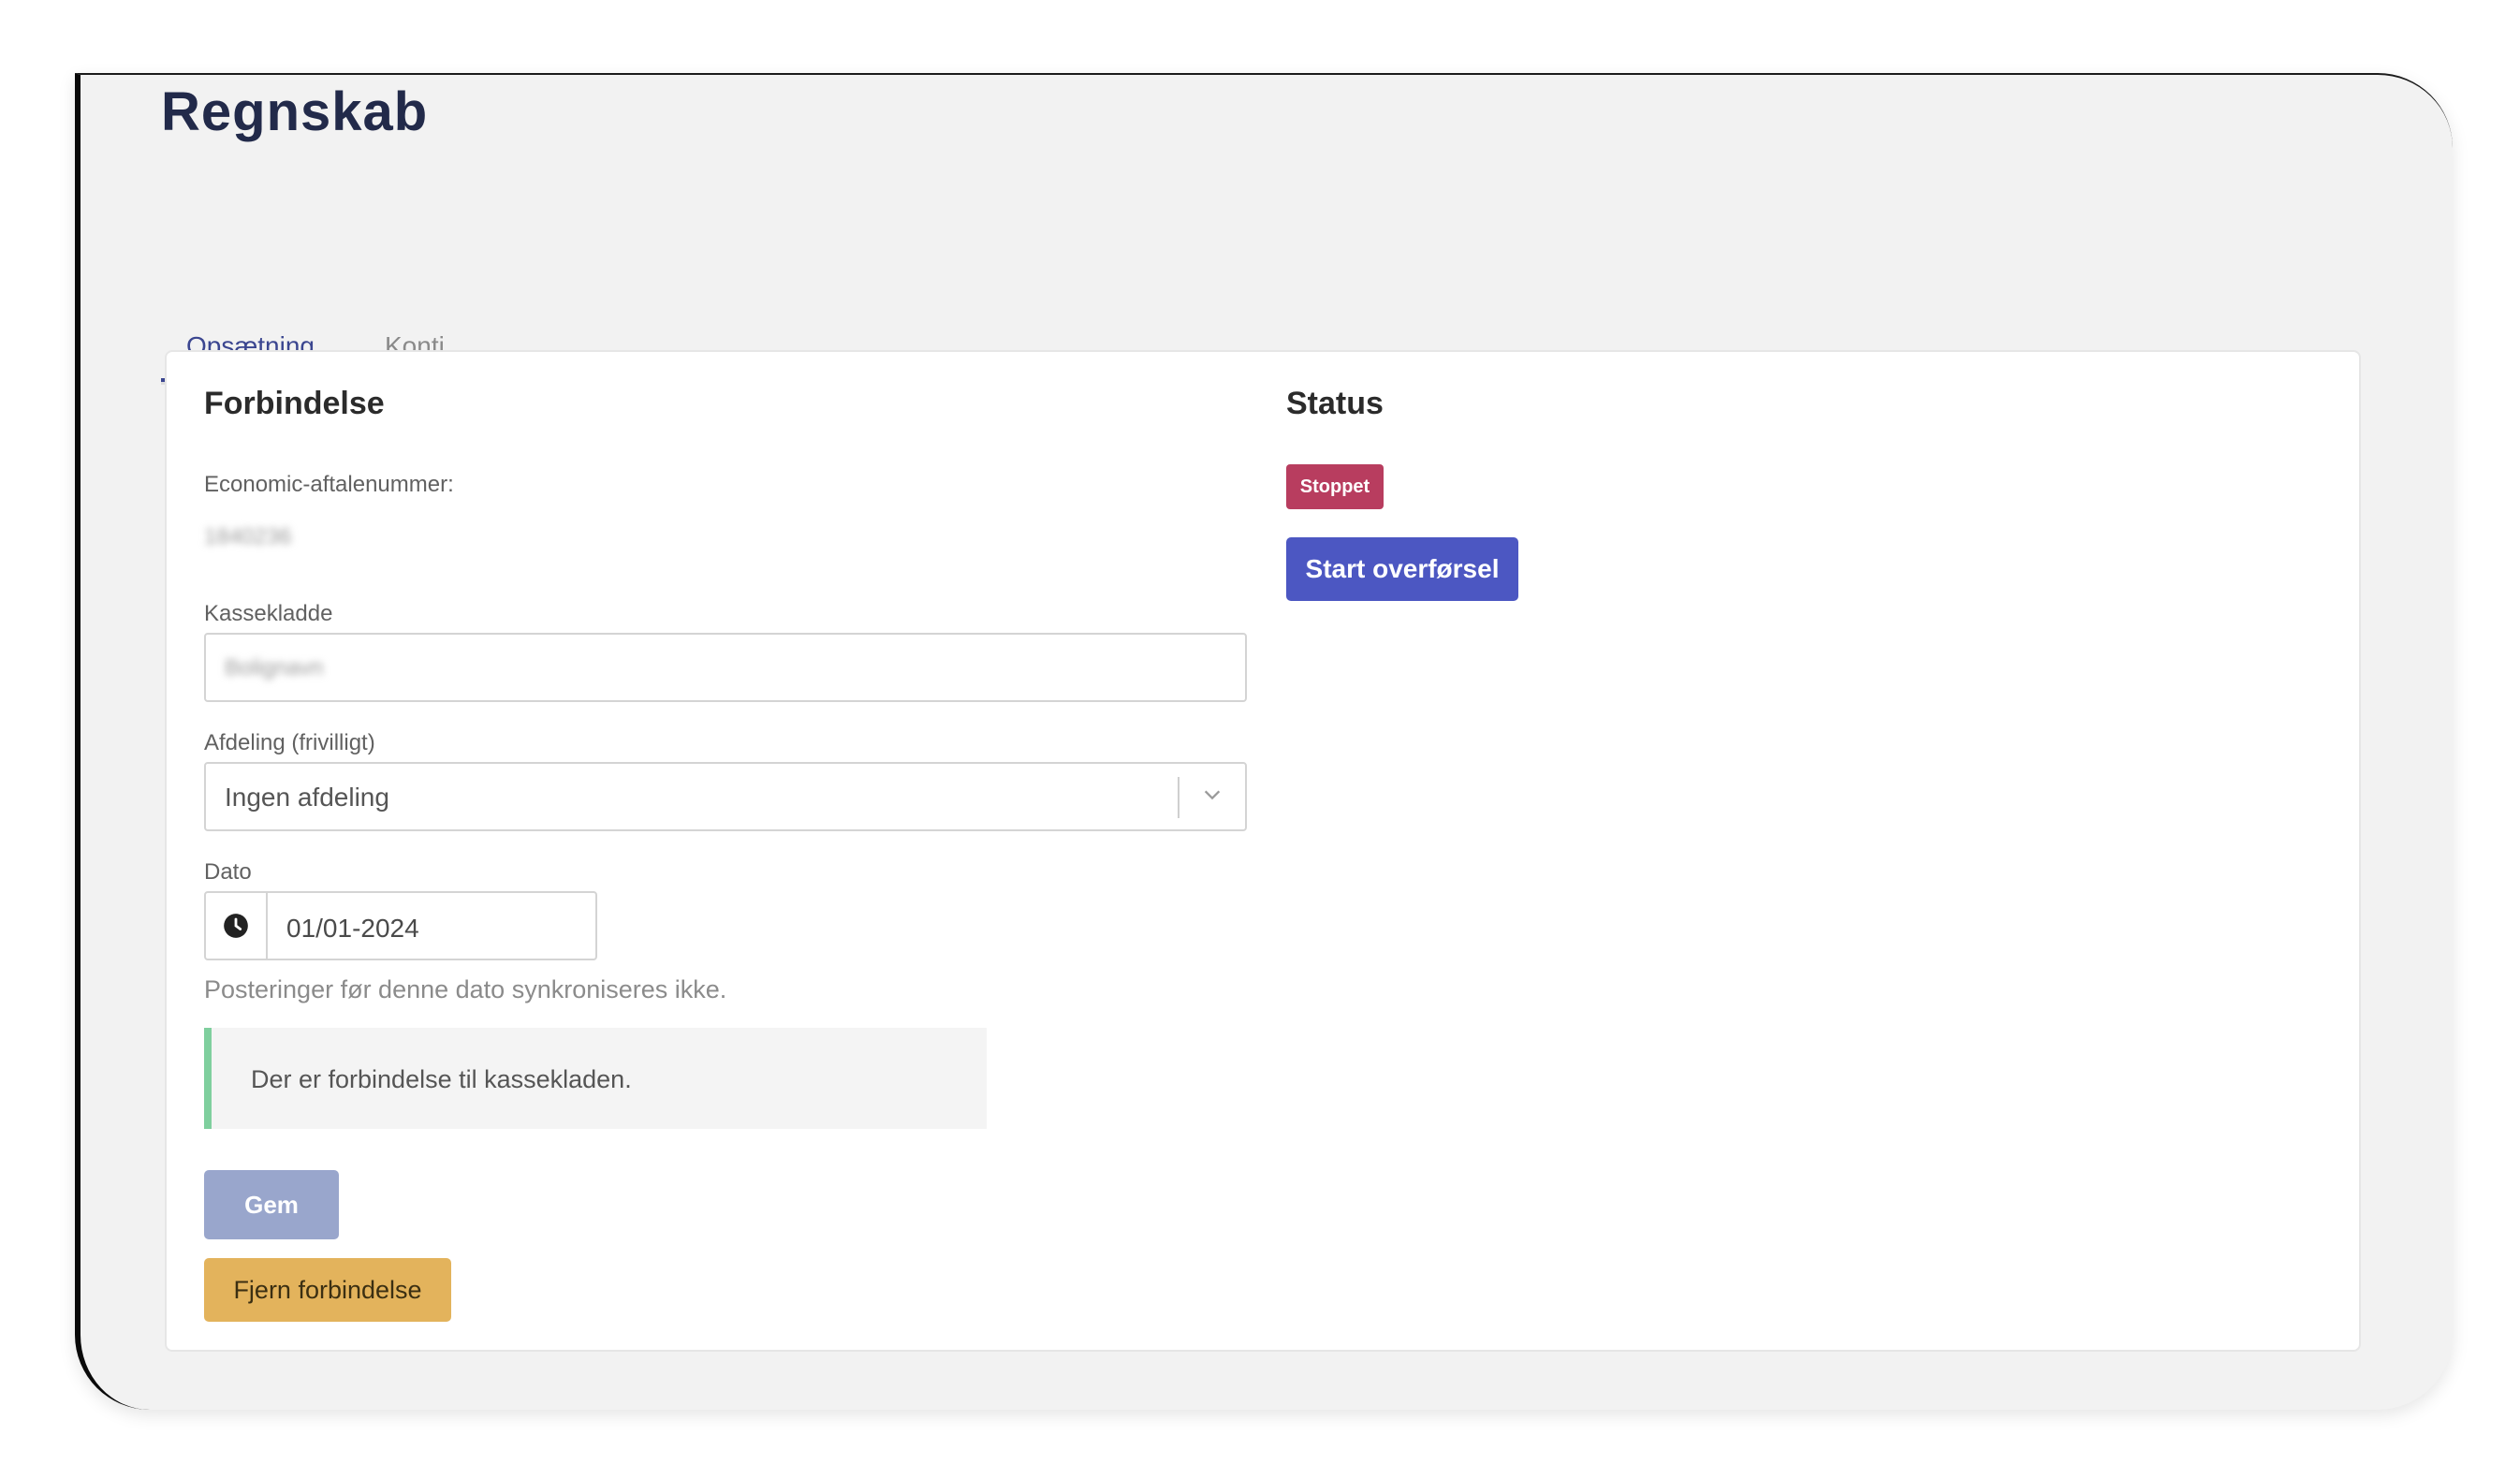  What do you see at coordinates (228, 872) in the screenshot?
I see `date-label: Dato` at bounding box center [228, 872].